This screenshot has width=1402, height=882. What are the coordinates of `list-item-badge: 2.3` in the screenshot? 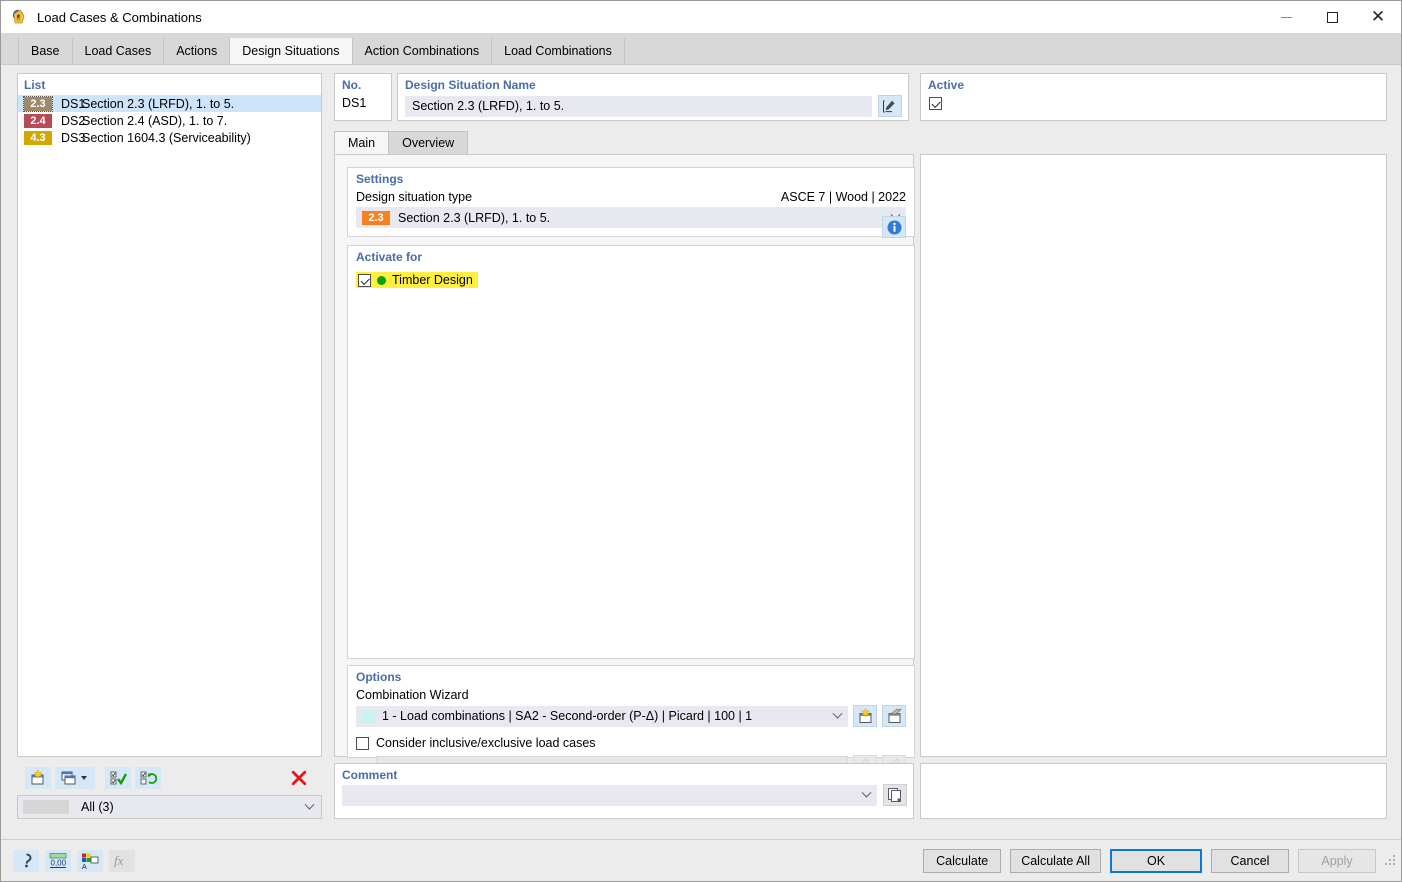 It's located at (38, 103).